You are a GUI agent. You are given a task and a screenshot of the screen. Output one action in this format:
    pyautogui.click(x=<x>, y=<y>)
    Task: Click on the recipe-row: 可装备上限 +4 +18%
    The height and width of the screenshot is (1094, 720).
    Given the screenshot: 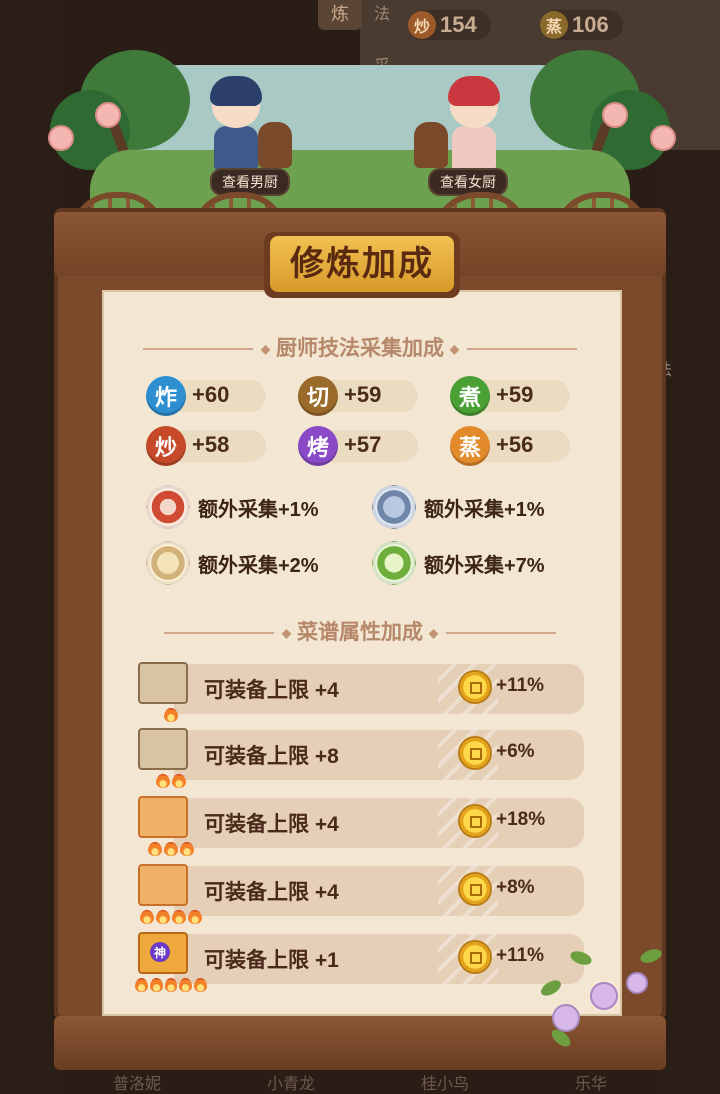 What is the action you would take?
    pyautogui.click(x=359, y=825)
    